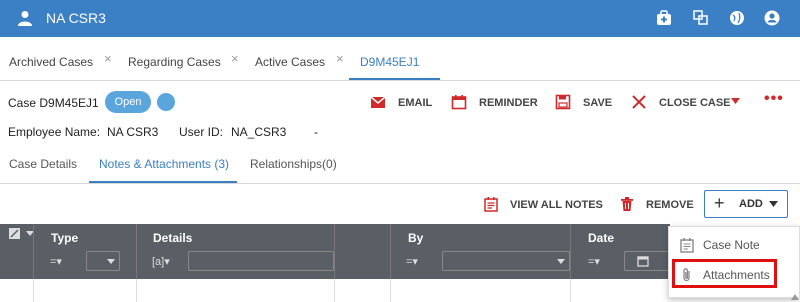  Describe the element at coordinates (639, 102) in the screenshot. I see `close-icon` at that location.